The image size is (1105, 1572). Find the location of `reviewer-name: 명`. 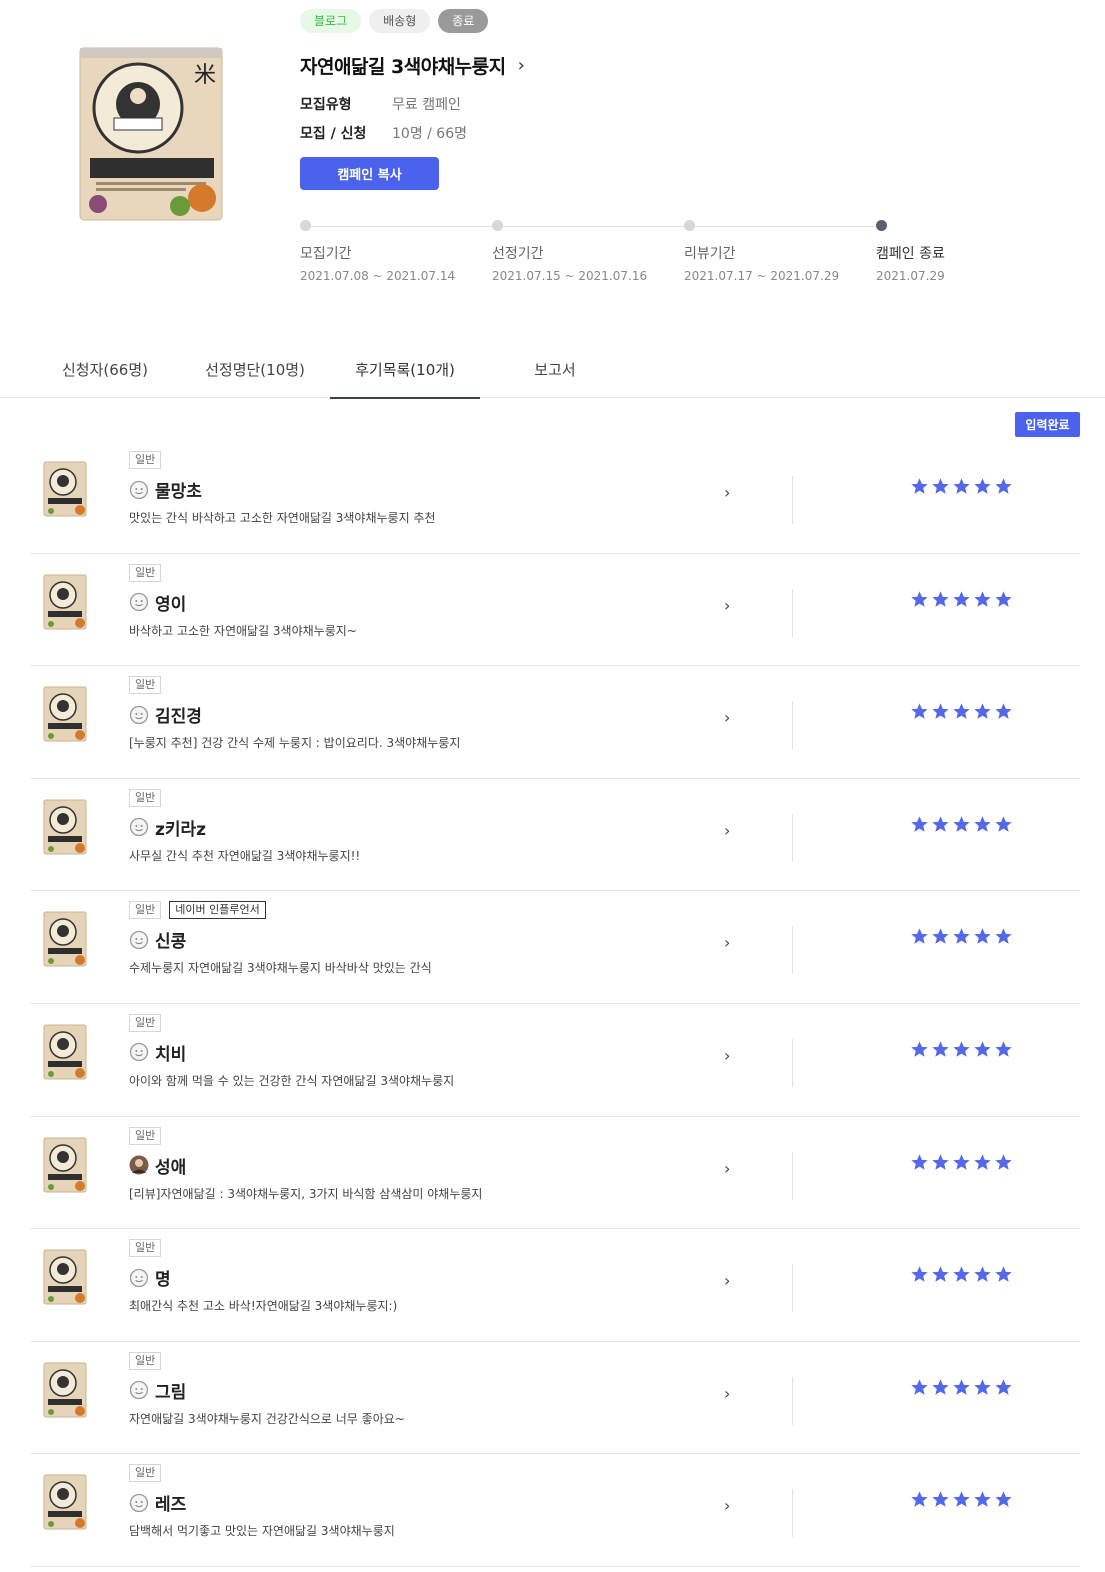

reviewer-name: 명 is located at coordinates (163, 1280).